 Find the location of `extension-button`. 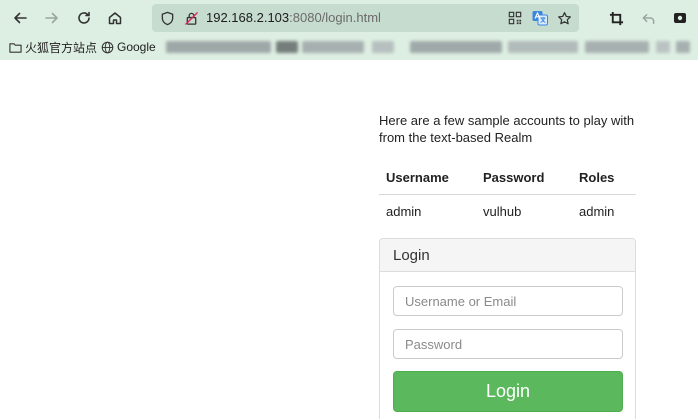

extension-button is located at coordinates (680, 18).